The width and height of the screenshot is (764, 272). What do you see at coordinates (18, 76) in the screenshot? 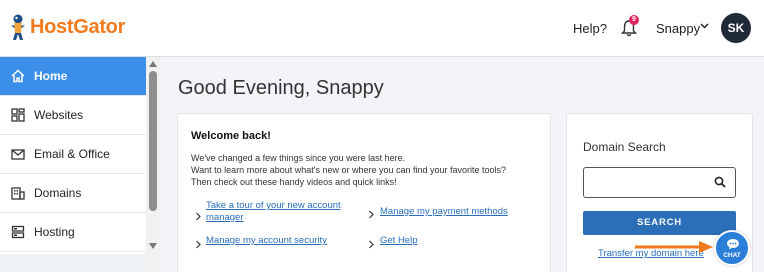
I see `home-icon` at bounding box center [18, 76].